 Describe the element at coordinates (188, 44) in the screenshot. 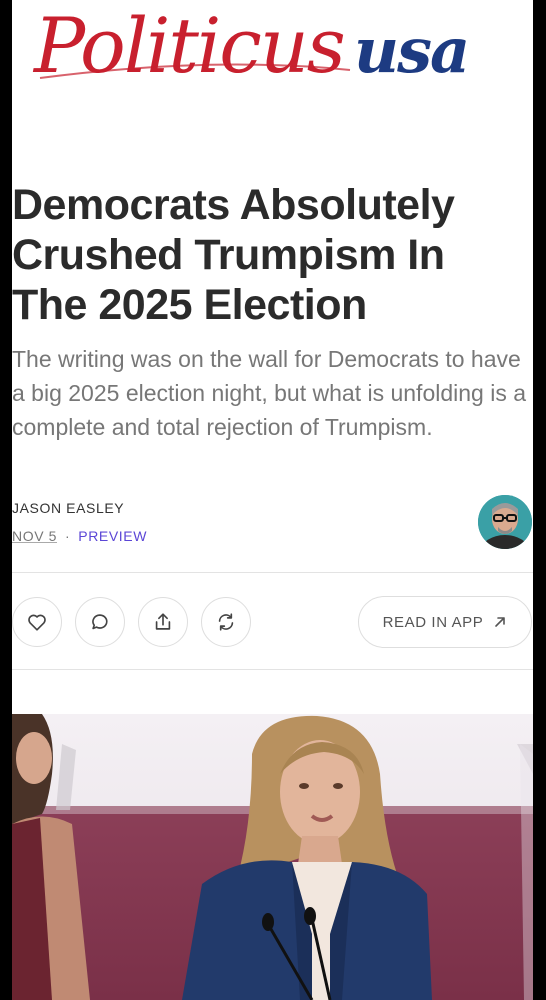

I see `svg-text: Politicus` at that location.